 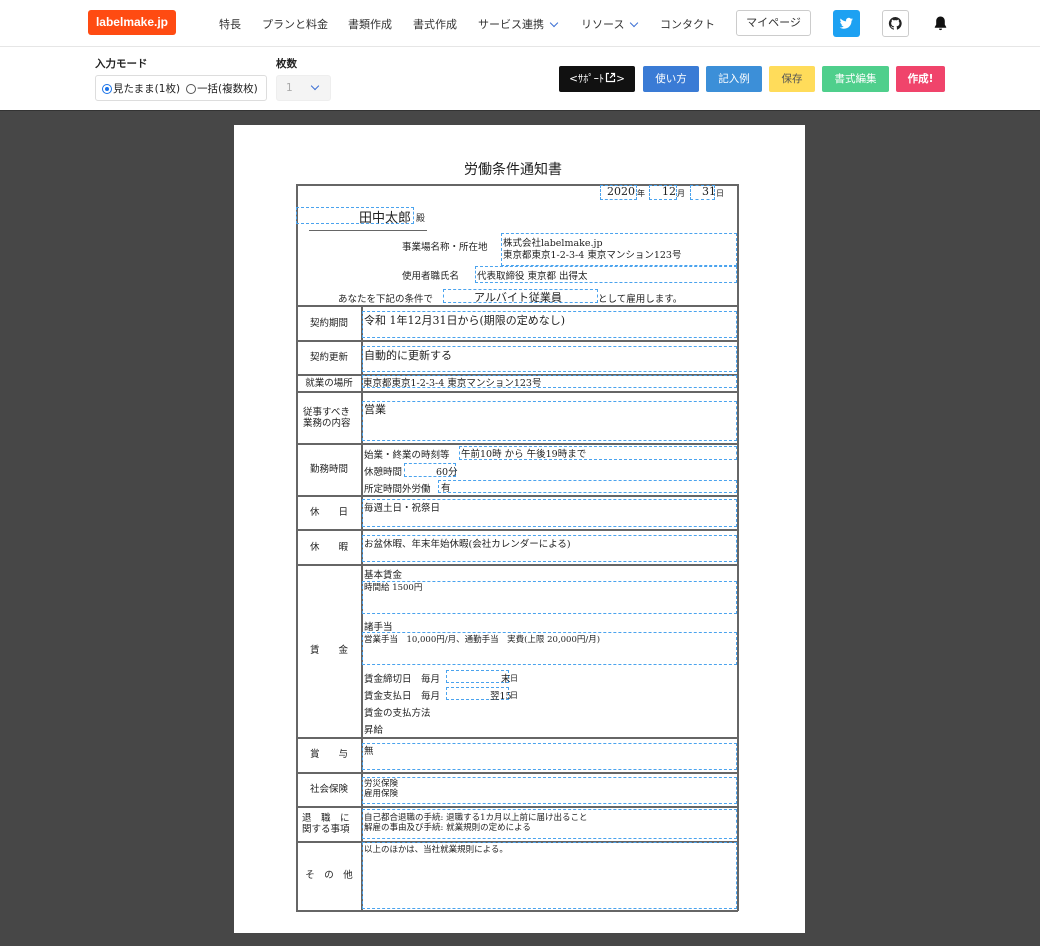 What do you see at coordinates (397, 713) in the screenshot?
I see `payment-method-label: 賃金の支払方法` at bounding box center [397, 713].